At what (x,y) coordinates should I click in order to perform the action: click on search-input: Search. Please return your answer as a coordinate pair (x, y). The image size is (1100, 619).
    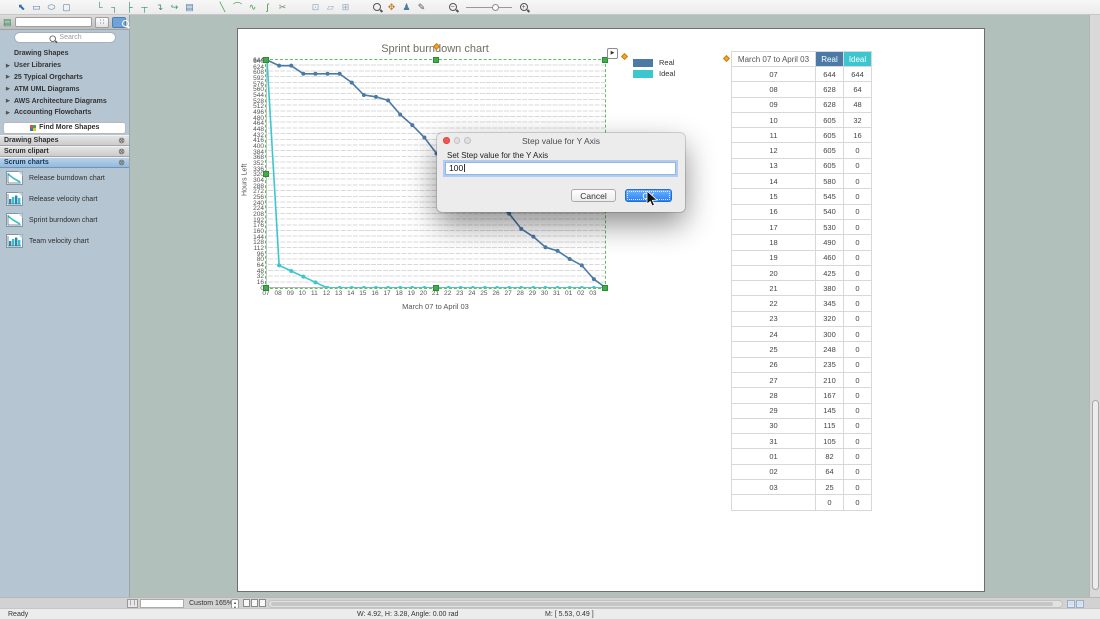
    Looking at the image, I should click on (64, 37).